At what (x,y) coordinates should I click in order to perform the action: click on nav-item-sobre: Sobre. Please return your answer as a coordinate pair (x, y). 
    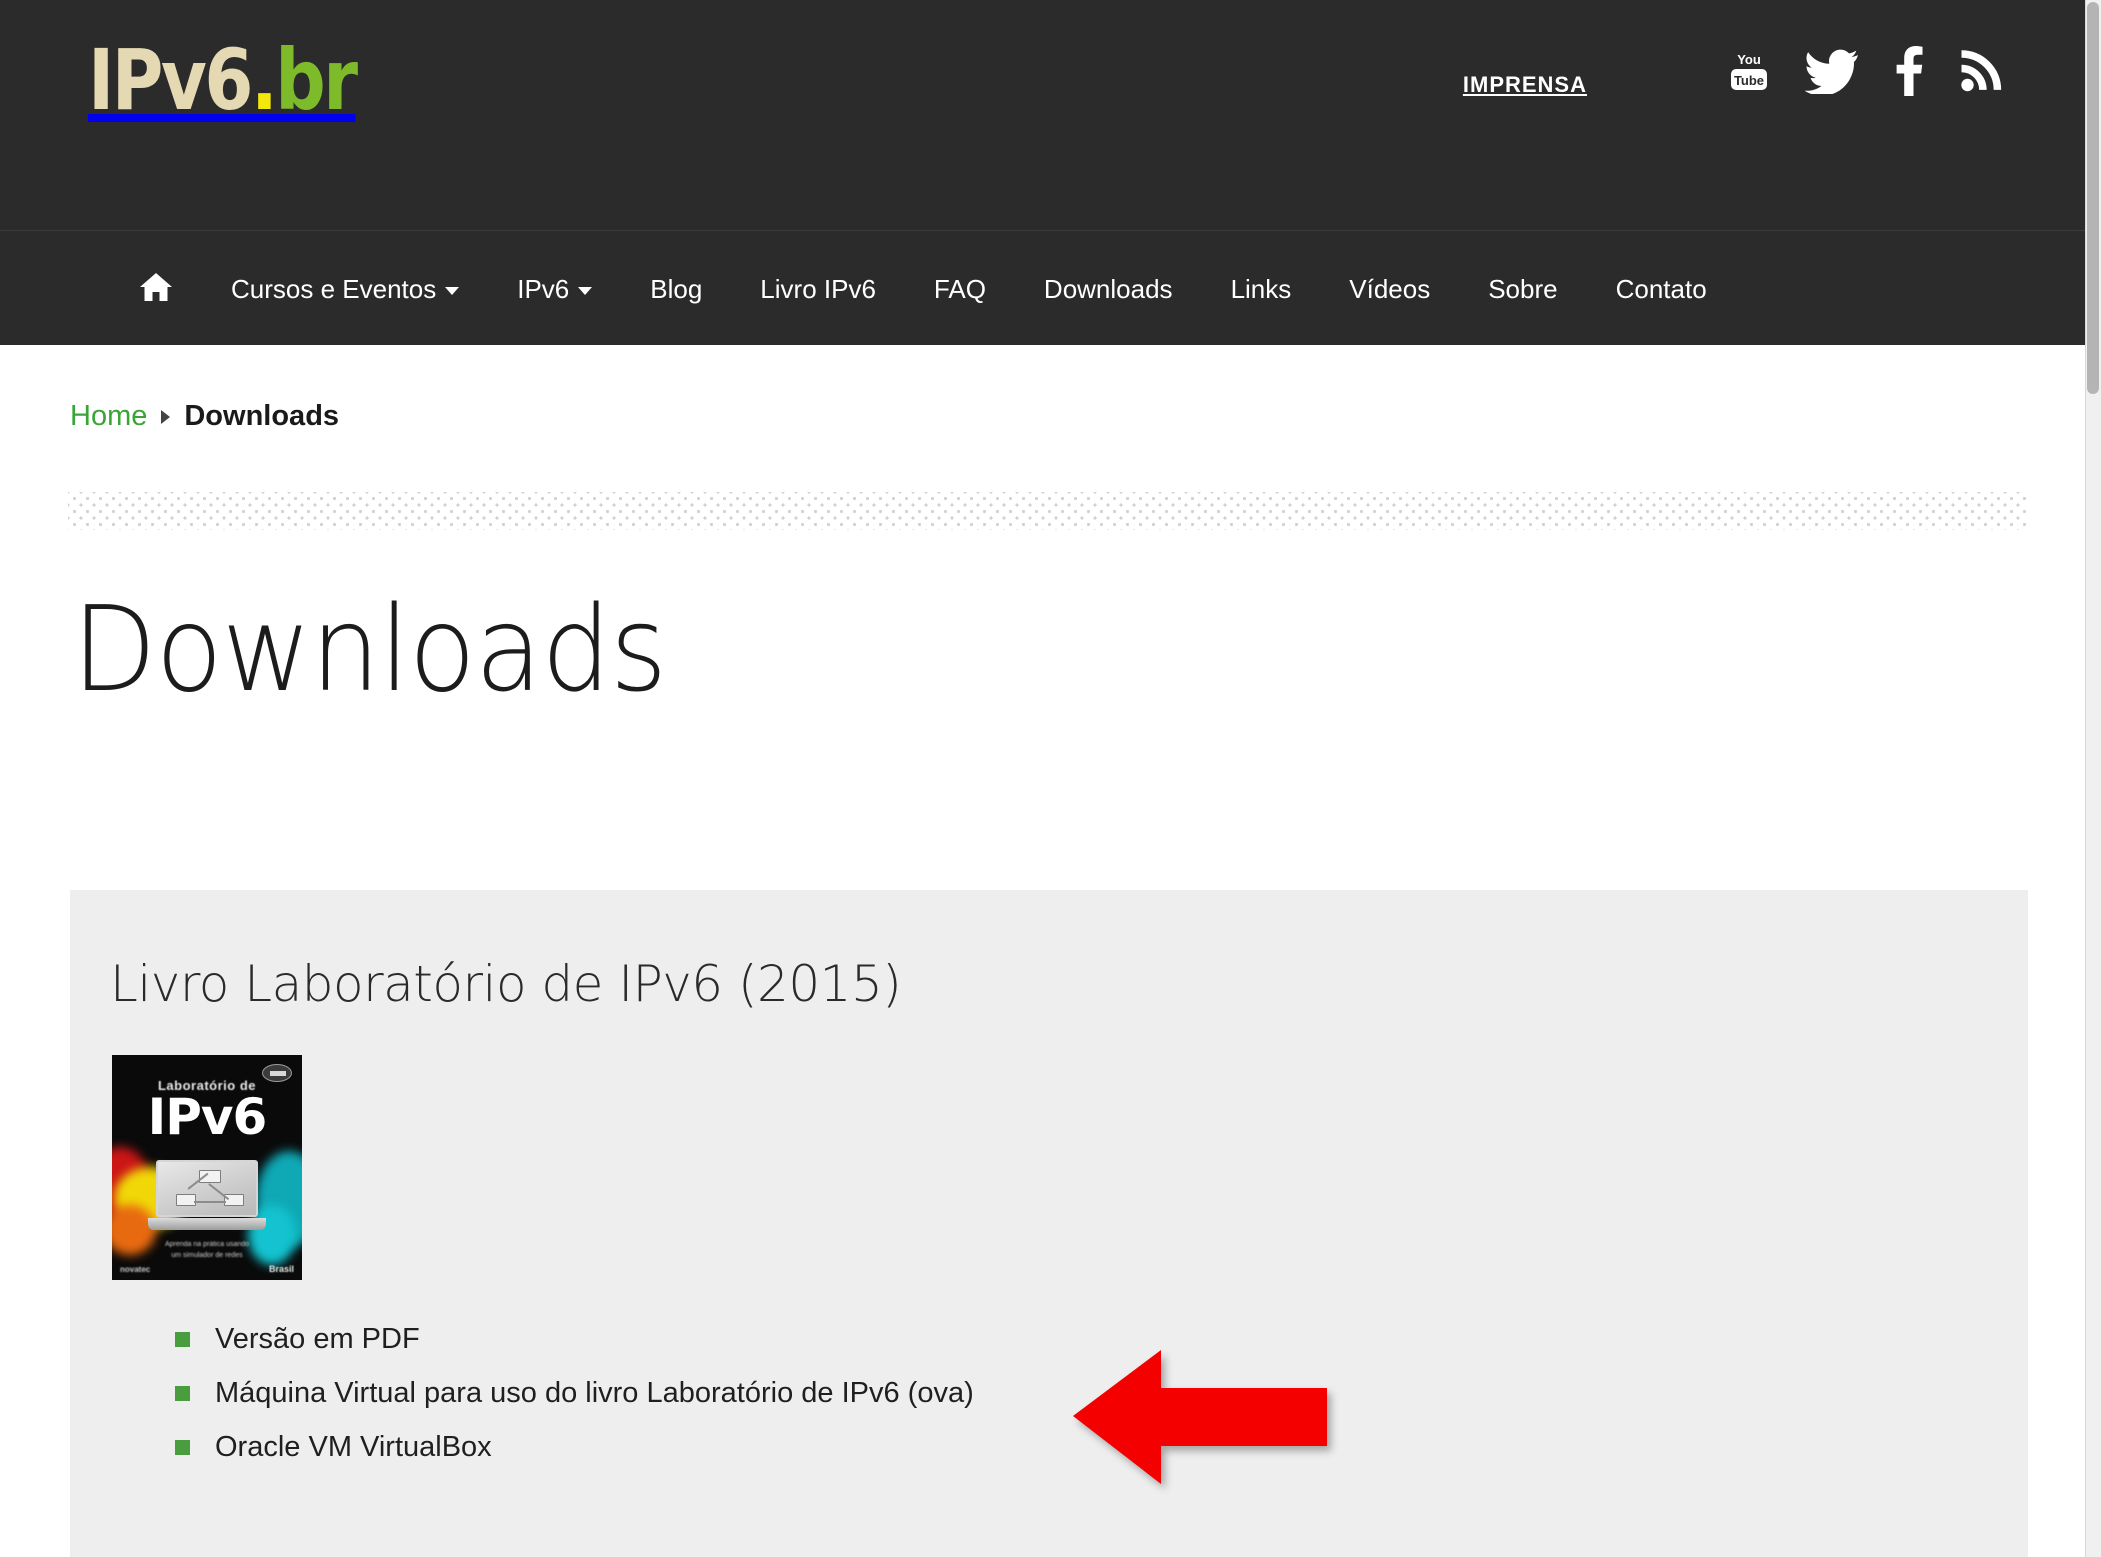
    Looking at the image, I should click on (1522, 289).